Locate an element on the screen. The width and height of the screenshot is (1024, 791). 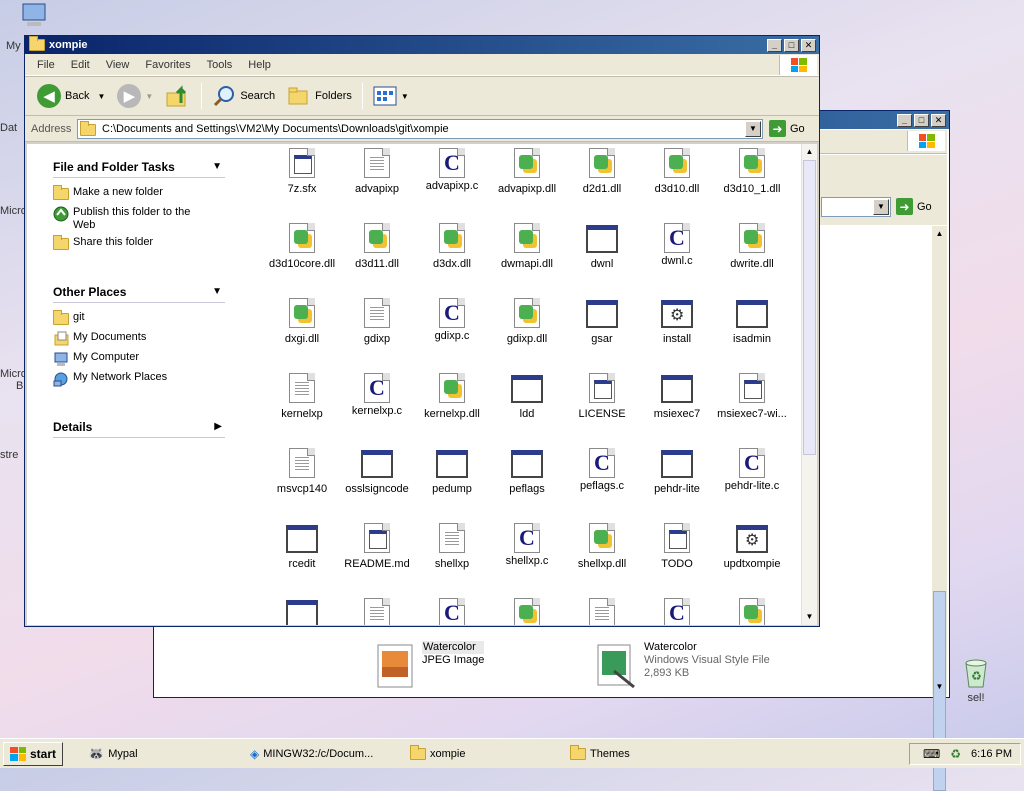
menu-help: Help is located at coordinates (259, 65).